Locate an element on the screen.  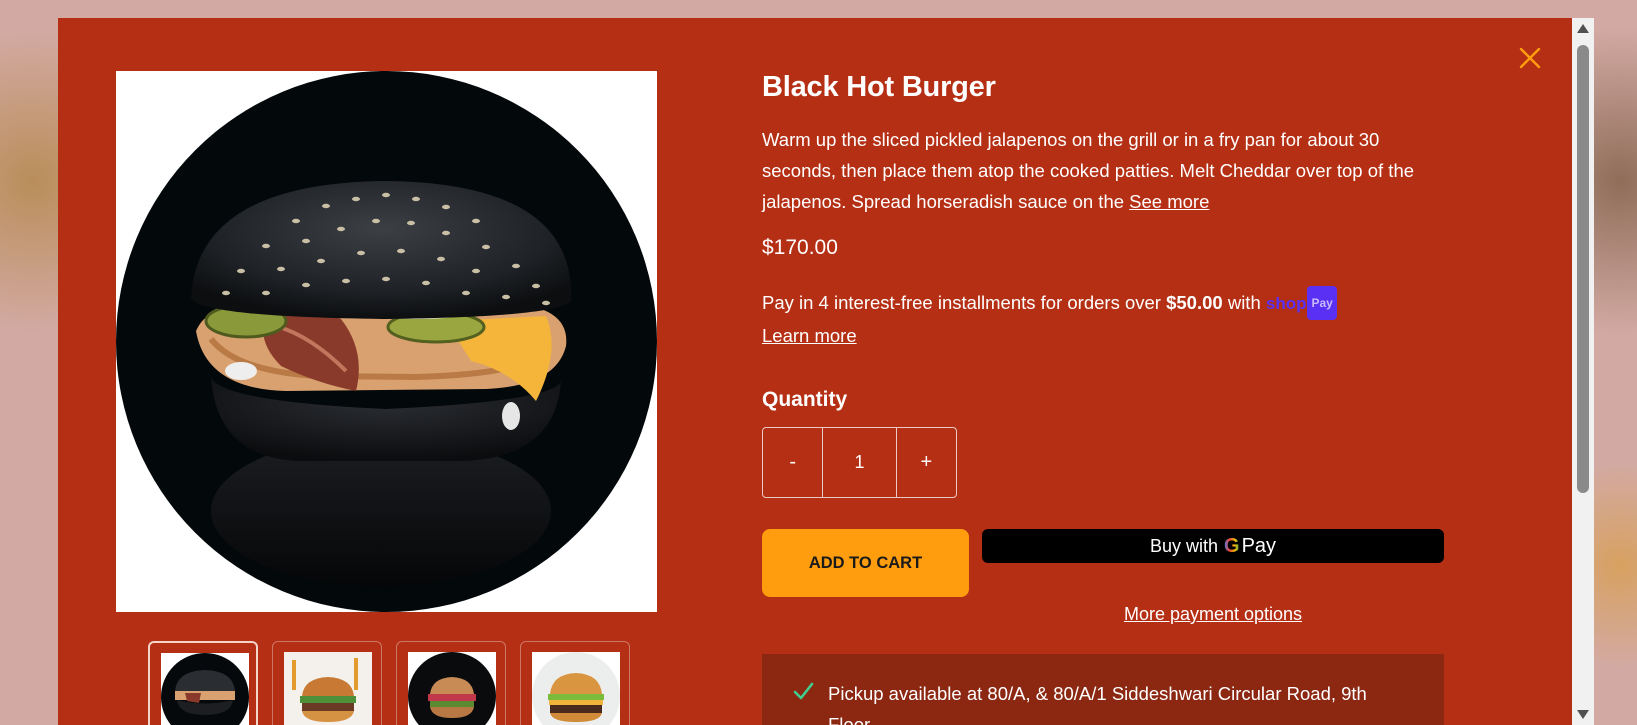
quantity-stepper: - 1 + is located at coordinates (859, 462).